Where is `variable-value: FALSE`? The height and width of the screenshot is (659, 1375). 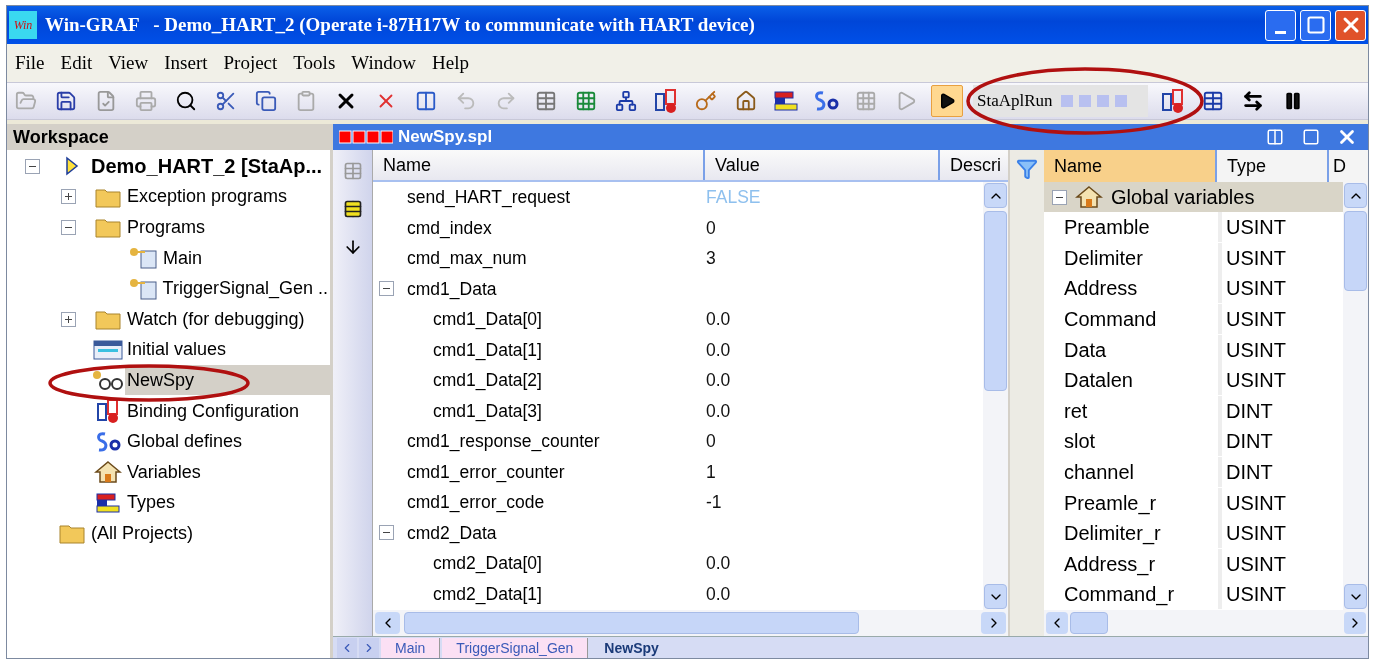
variable-value: FALSE is located at coordinates (733, 198).